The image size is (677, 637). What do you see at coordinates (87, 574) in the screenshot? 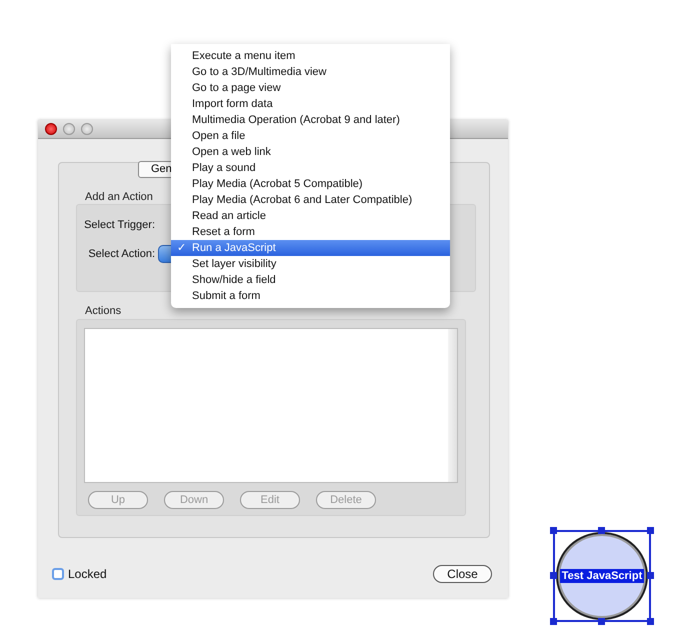
I see `checkbox-label: Locked` at bounding box center [87, 574].